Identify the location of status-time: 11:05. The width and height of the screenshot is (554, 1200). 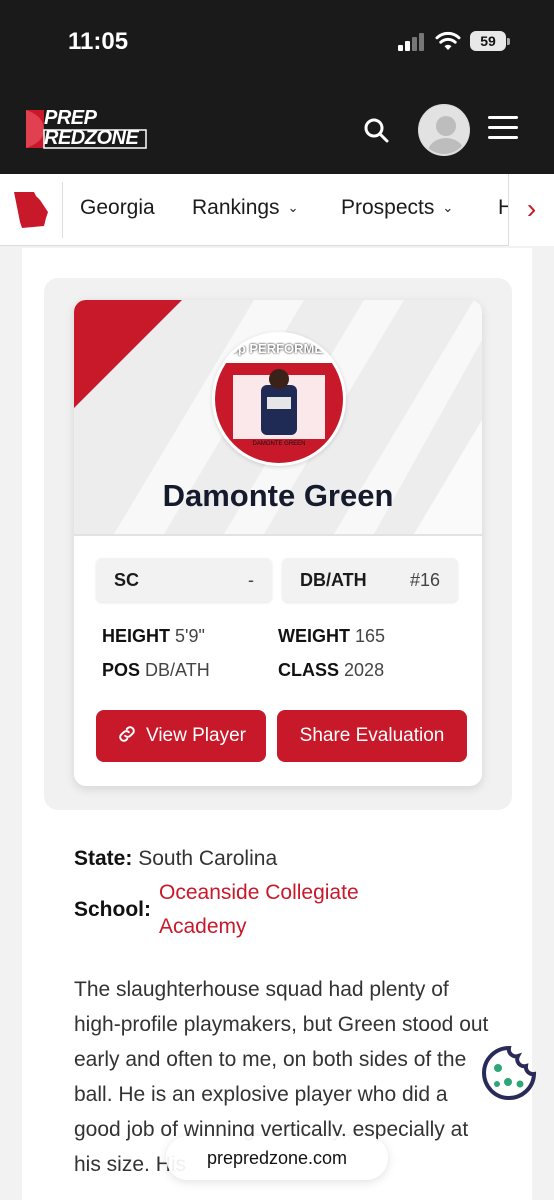
(98, 41).